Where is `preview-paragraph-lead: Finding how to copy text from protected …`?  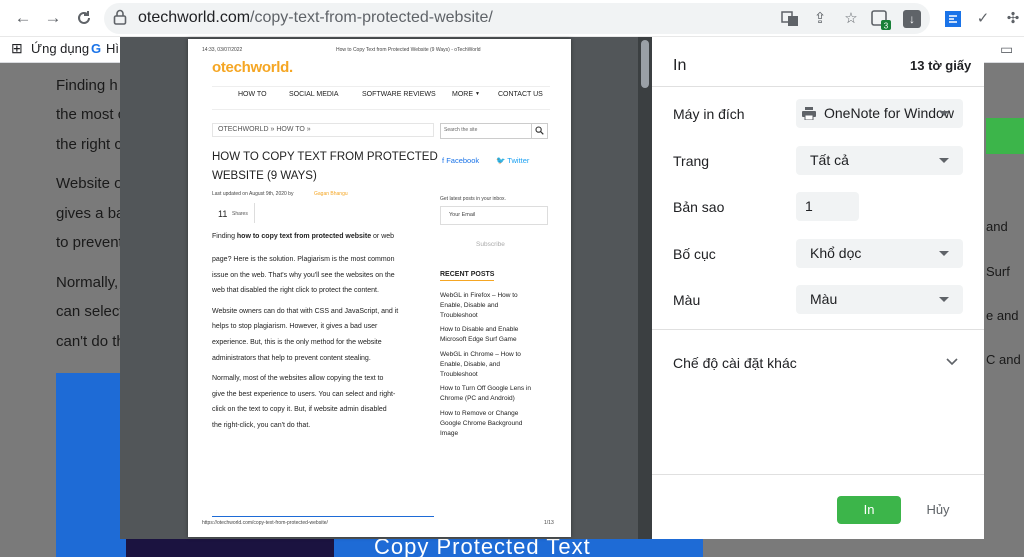 preview-paragraph-lead: Finding how to copy text from protected … is located at coordinates (303, 236).